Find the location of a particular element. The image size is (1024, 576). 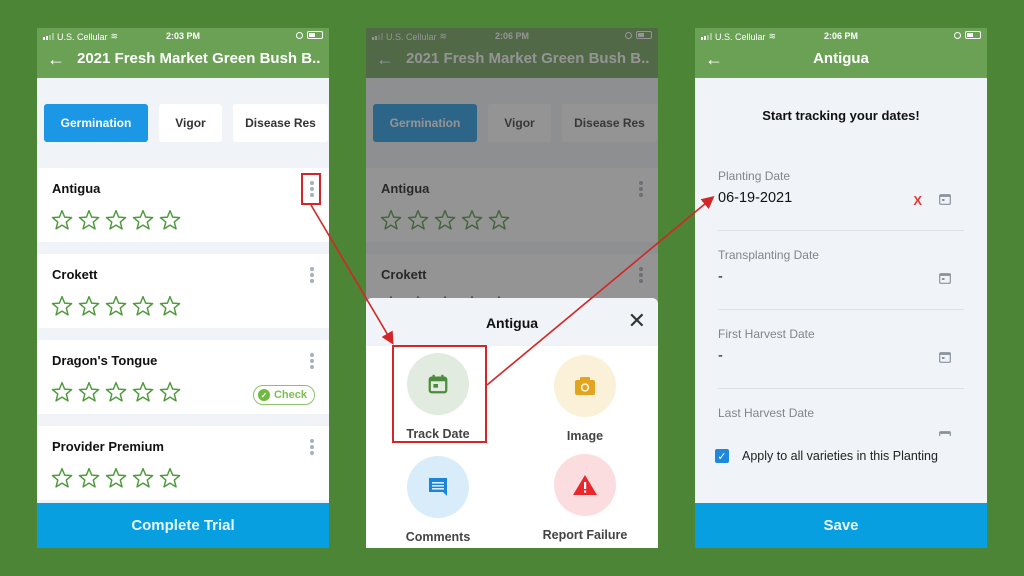

variety-name: Dragon's Tongue is located at coordinates (105, 360).